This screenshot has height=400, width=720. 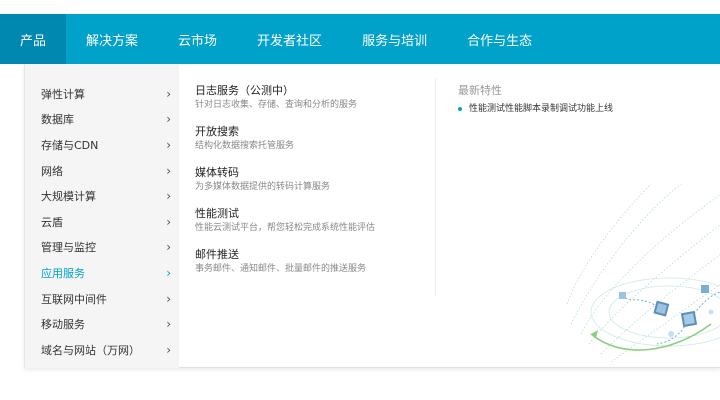 I want to click on service-title: 开放搜索, so click(x=320, y=132).